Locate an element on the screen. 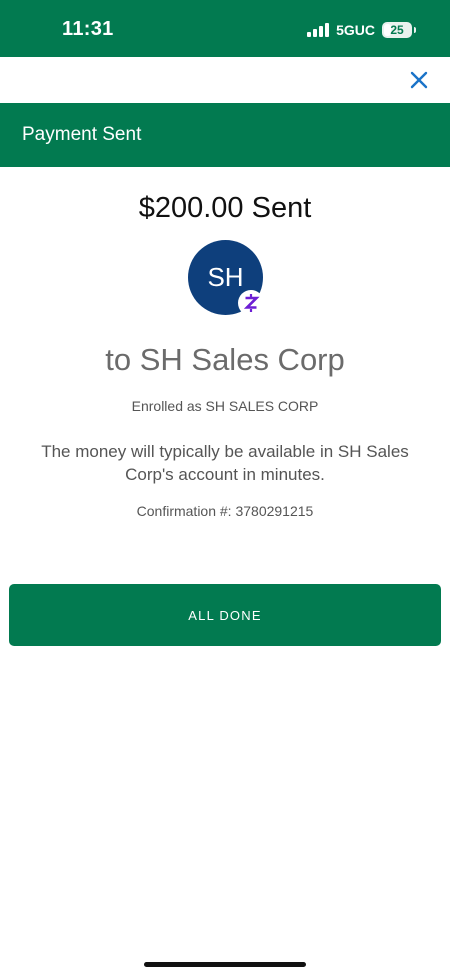  network-type: 5GUC is located at coordinates (355, 30).